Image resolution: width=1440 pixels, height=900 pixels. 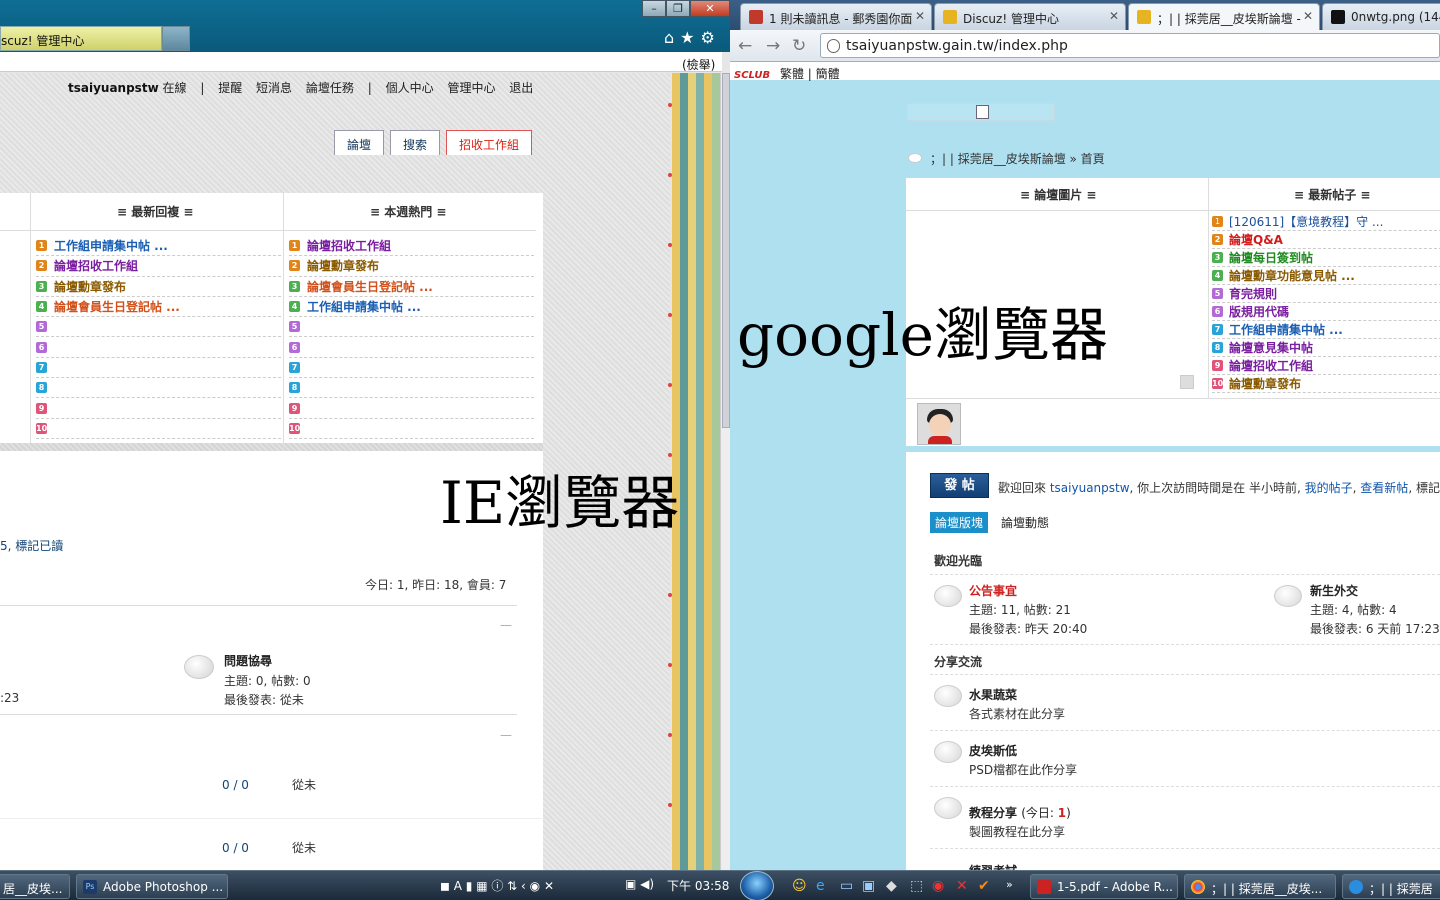 I want to click on avatar, so click(x=939, y=424).